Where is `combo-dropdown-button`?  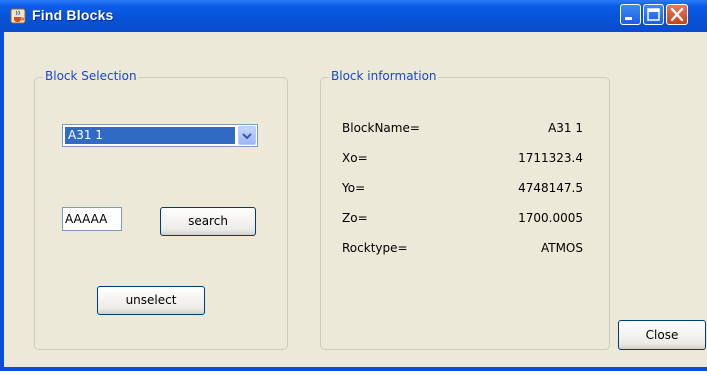 combo-dropdown-button is located at coordinates (247, 135).